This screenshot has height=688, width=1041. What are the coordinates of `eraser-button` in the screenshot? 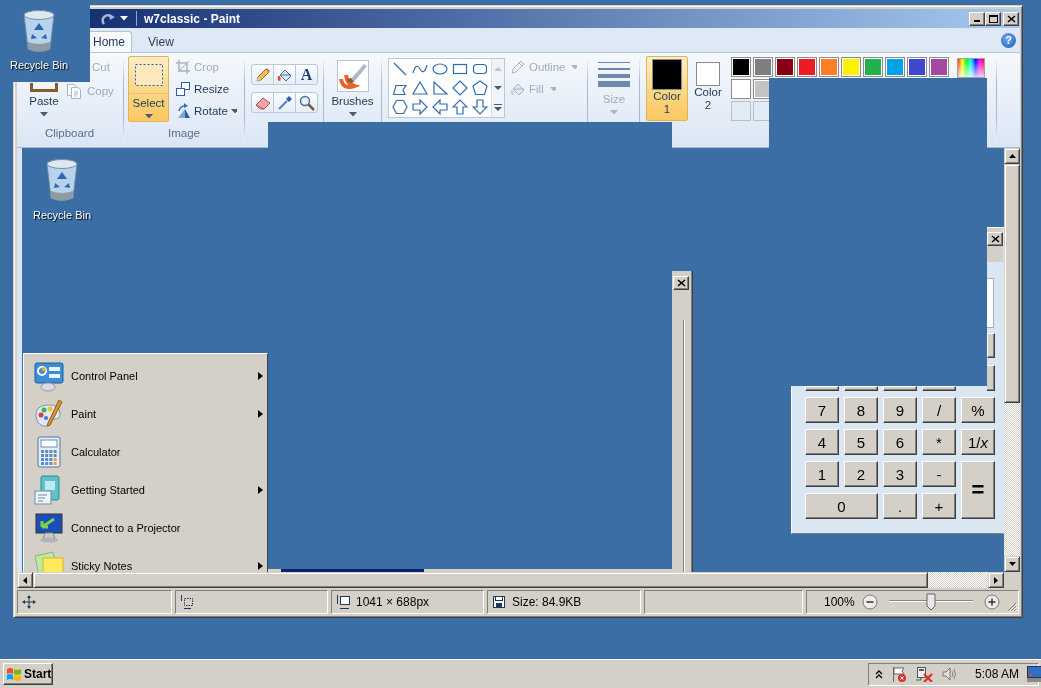 It's located at (262, 102).